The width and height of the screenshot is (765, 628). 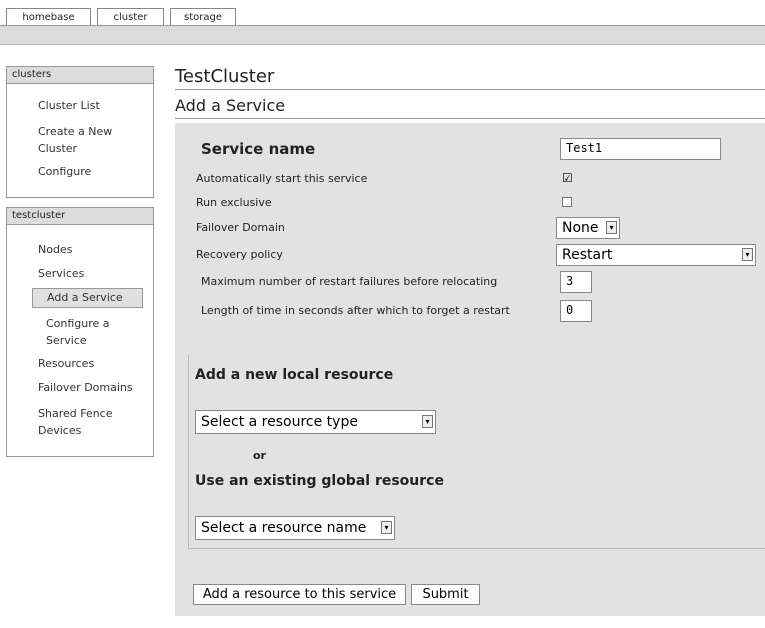 What do you see at coordinates (86, 422) in the screenshot?
I see `nav-shared-fence-devices: Shared Fence Devices` at bounding box center [86, 422].